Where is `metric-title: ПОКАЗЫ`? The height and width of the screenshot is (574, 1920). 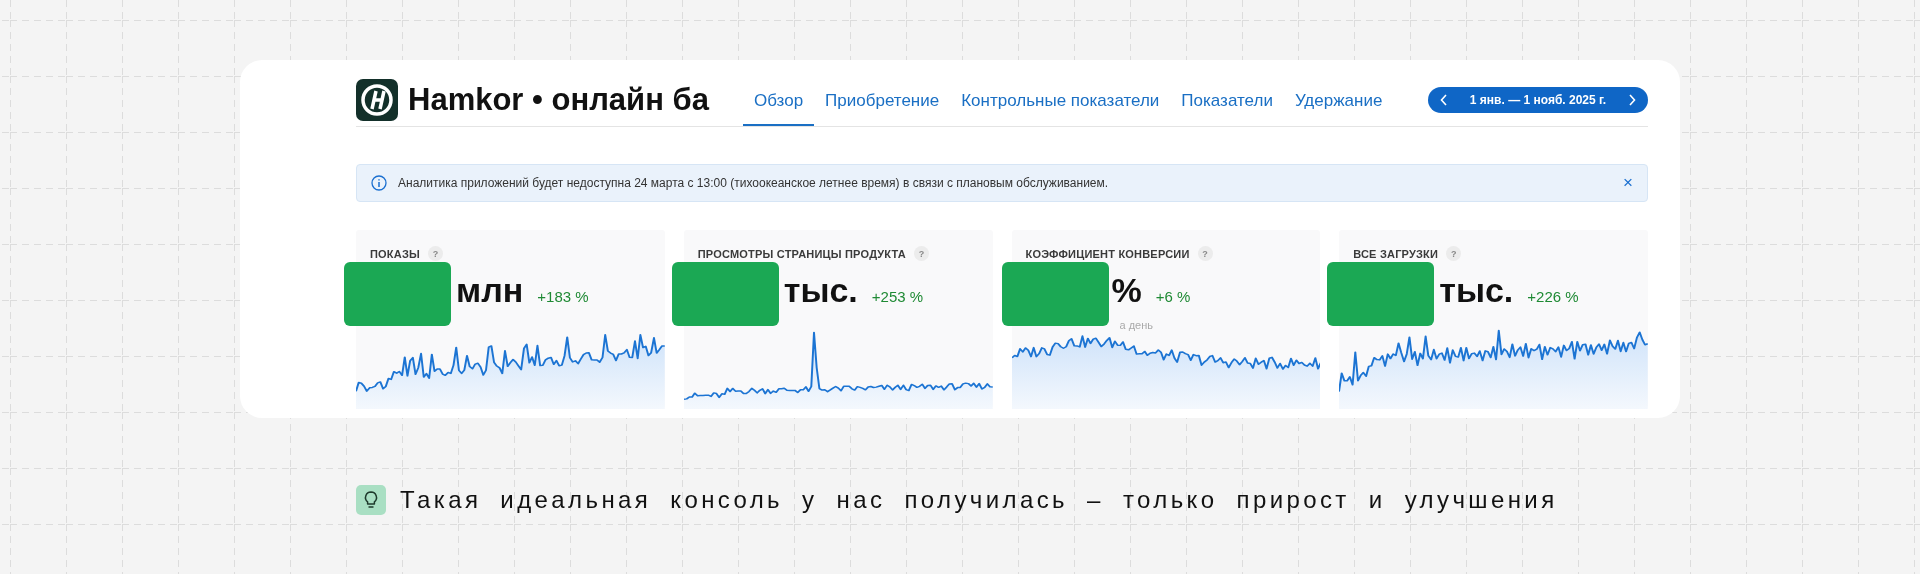
metric-title: ПОКАЗЫ is located at coordinates (395, 253).